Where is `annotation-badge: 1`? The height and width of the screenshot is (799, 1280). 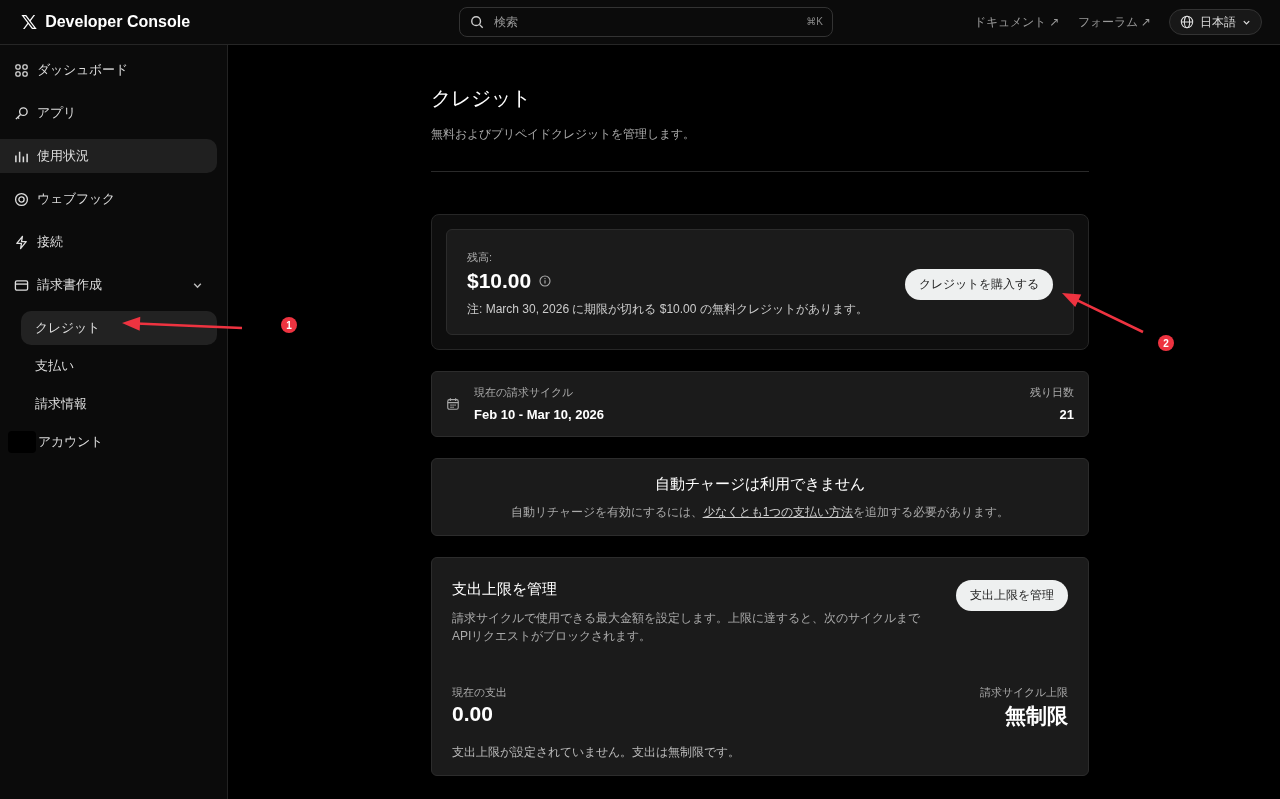
annotation-badge: 1 is located at coordinates (289, 325).